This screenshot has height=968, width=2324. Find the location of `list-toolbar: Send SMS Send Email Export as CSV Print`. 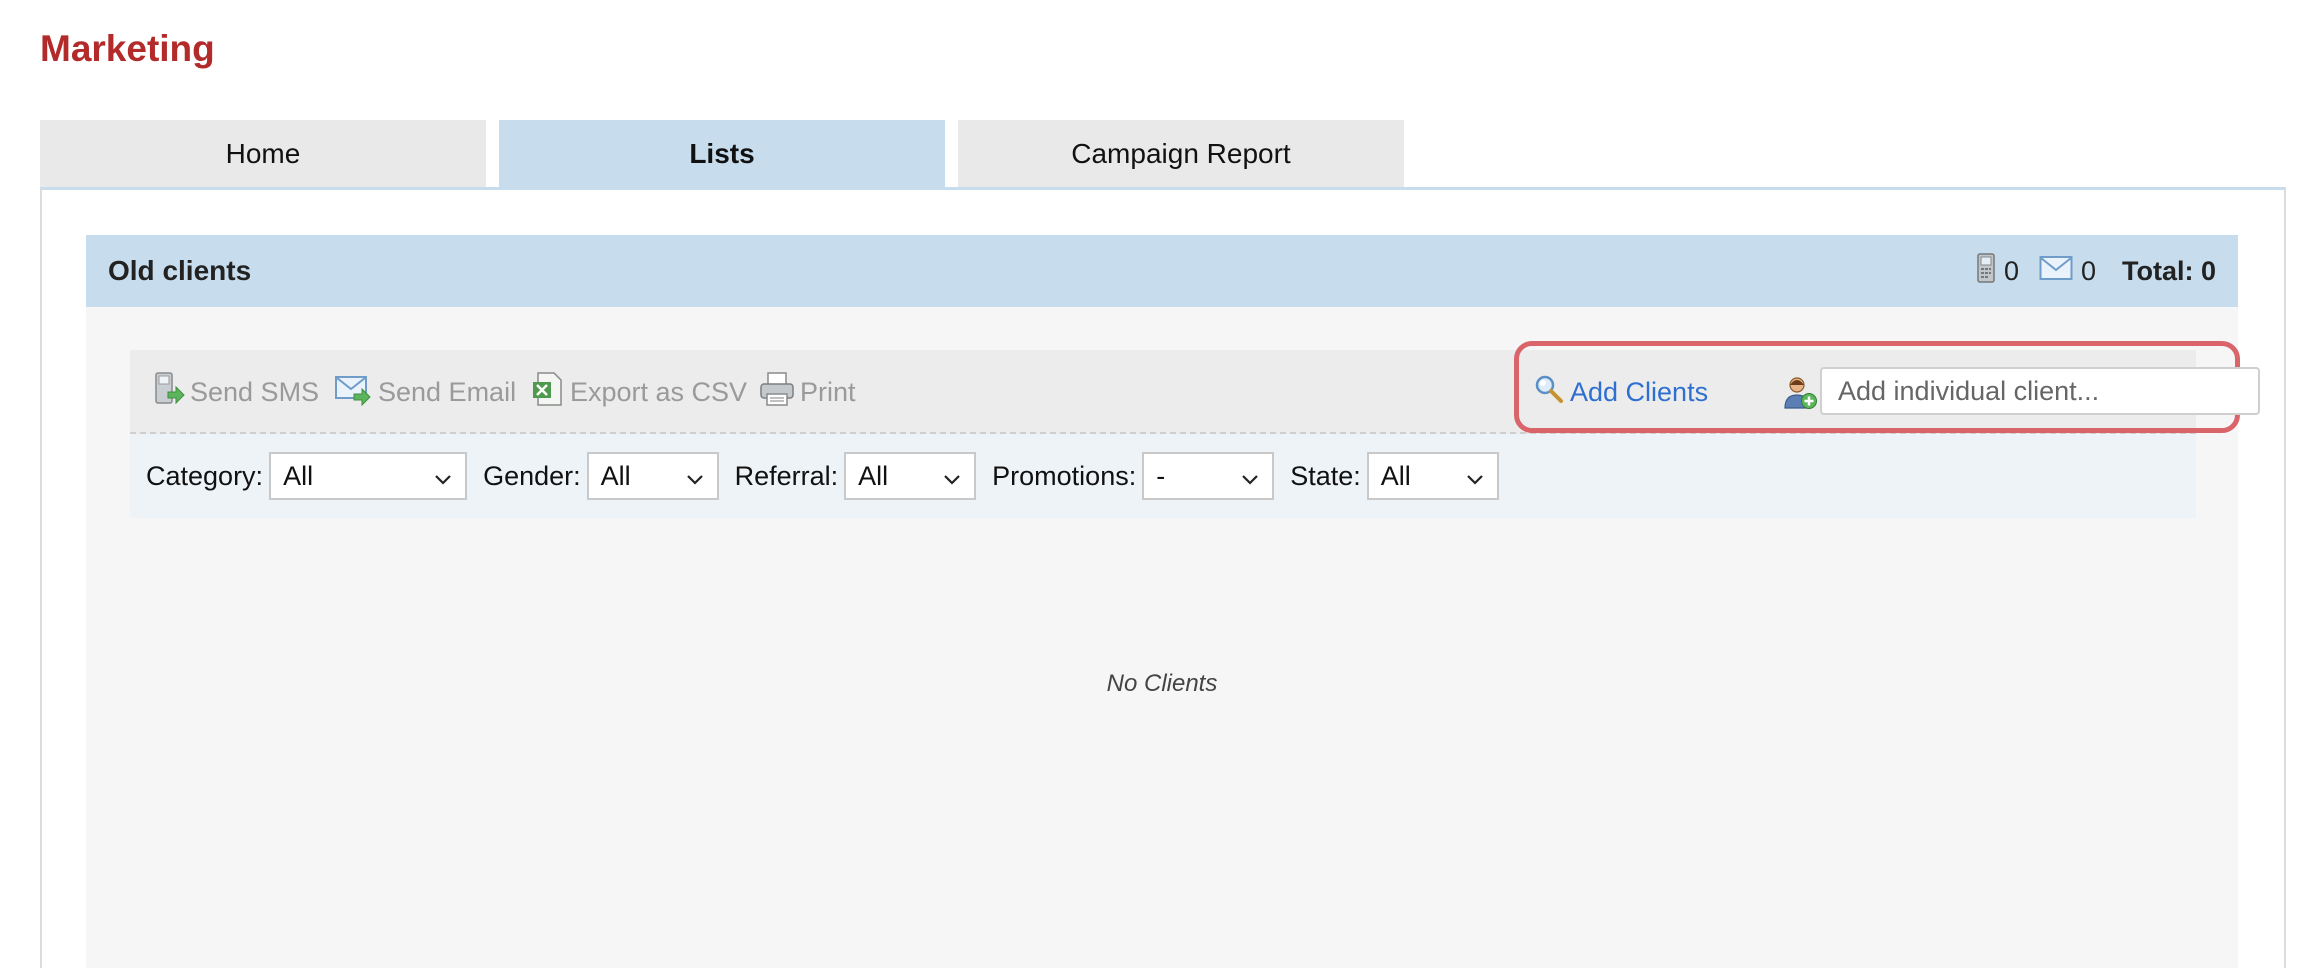

list-toolbar: Send SMS Send Email Export as CSV Print is located at coordinates (1195, 387).